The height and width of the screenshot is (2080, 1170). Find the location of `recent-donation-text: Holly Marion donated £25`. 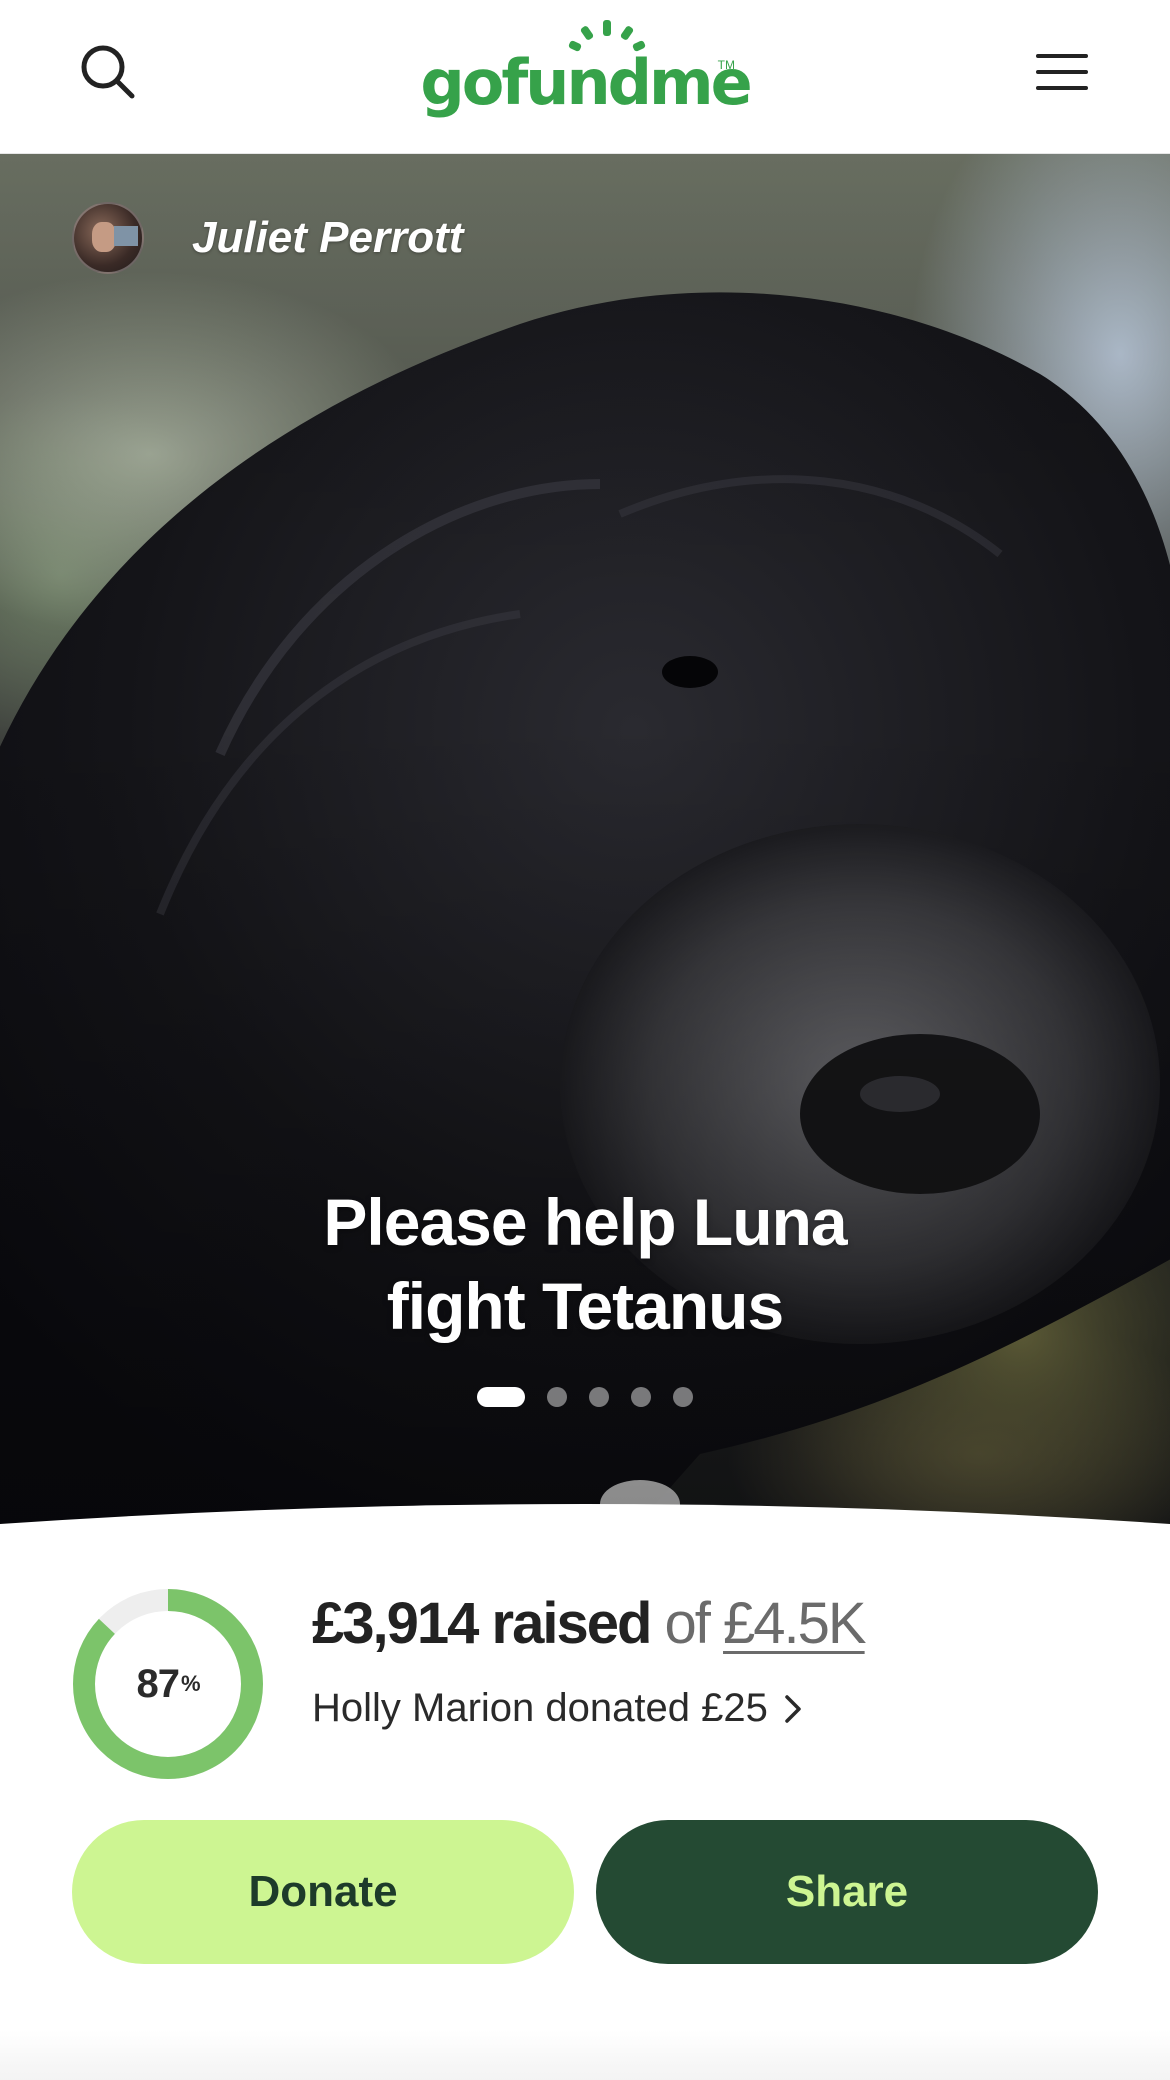

recent-donation-text: Holly Marion donated £25 is located at coordinates (540, 1708).